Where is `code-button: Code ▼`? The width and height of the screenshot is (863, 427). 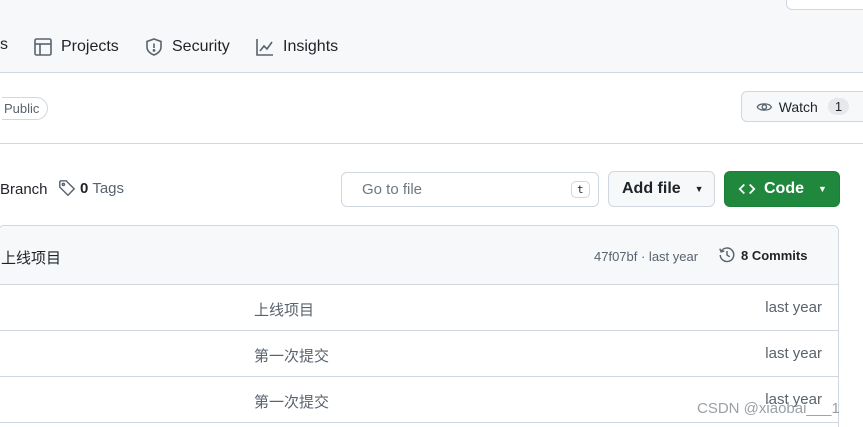
code-button: Code ▼ is located at coordinates (782, 189).